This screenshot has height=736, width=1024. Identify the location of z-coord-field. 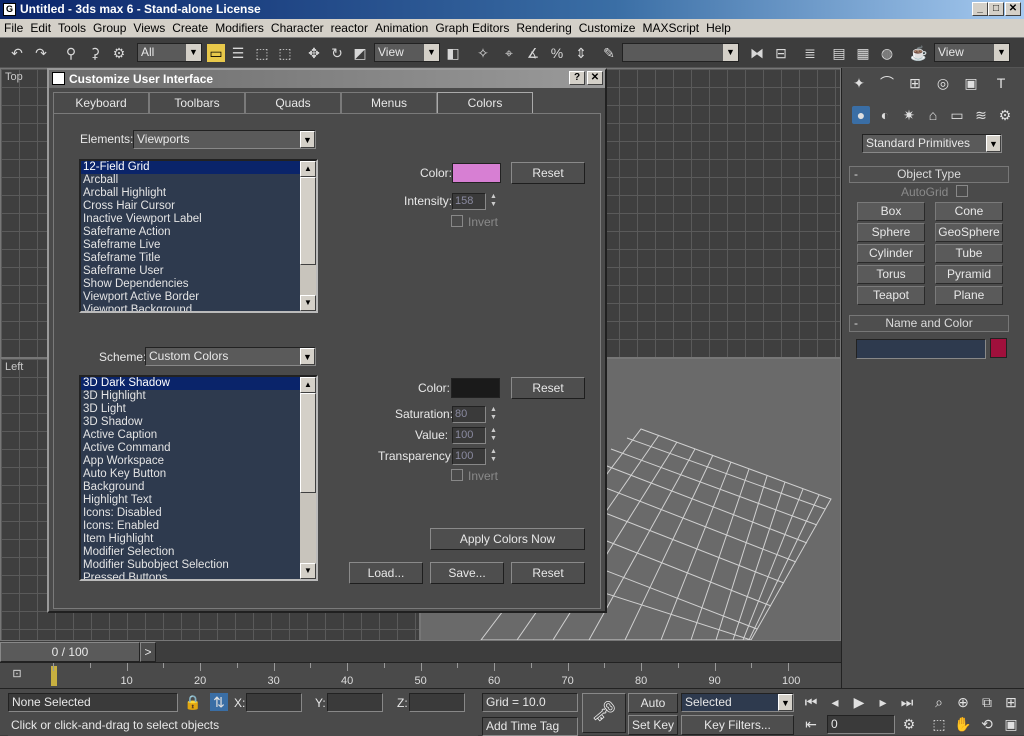
(437, 702).